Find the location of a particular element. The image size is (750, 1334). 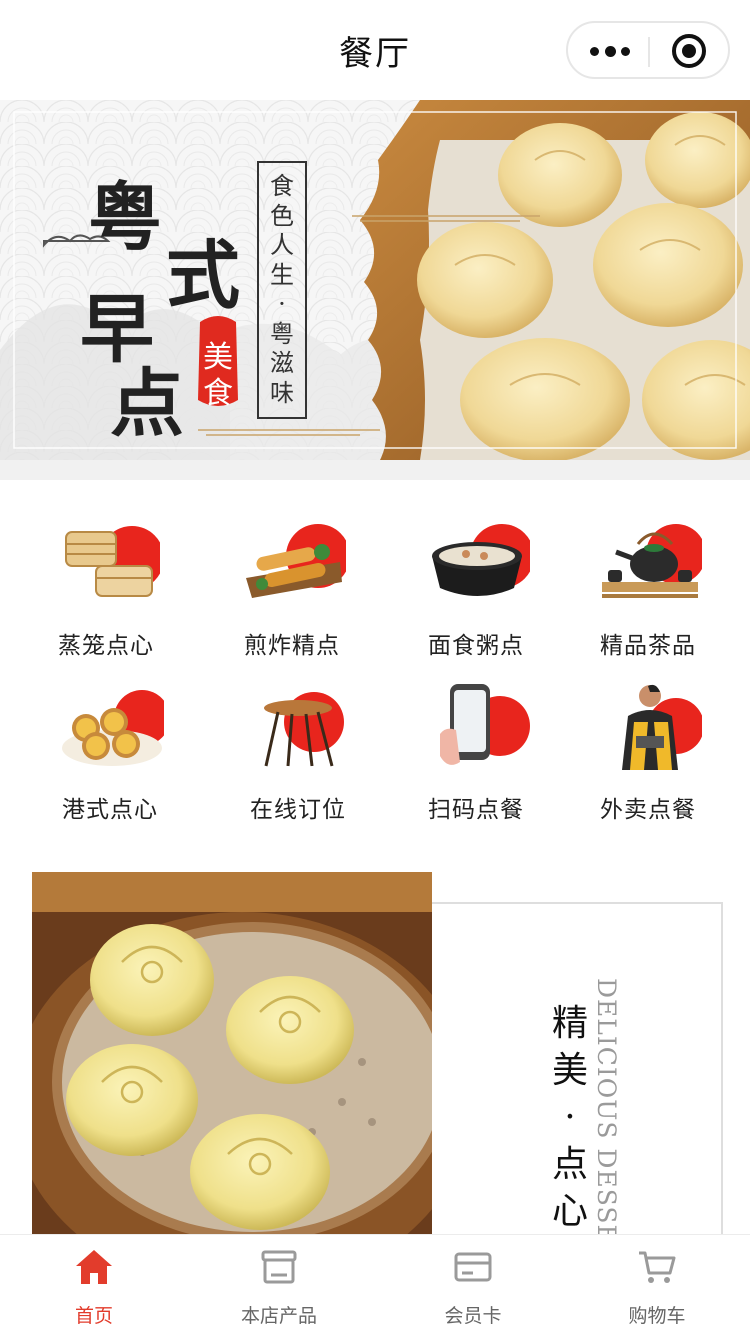

tagline-char: 食 is located at coordinates (282, 186).